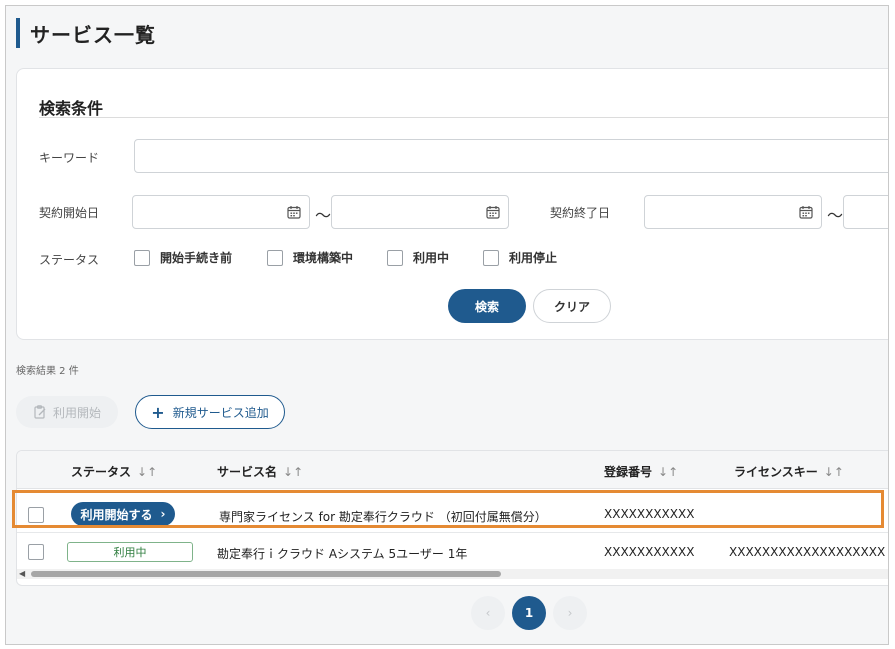  Describe the element at coordinates (130, 552) in the screenshot. I see `status-badge: 利用中` at that location.